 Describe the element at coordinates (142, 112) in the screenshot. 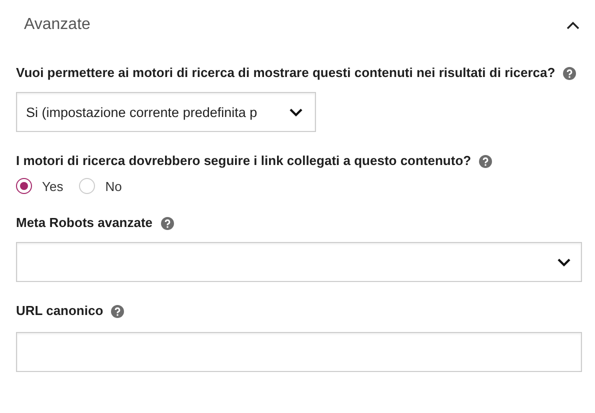

I see `select-value: Si (impostazione corrente predefinita p` at that location.